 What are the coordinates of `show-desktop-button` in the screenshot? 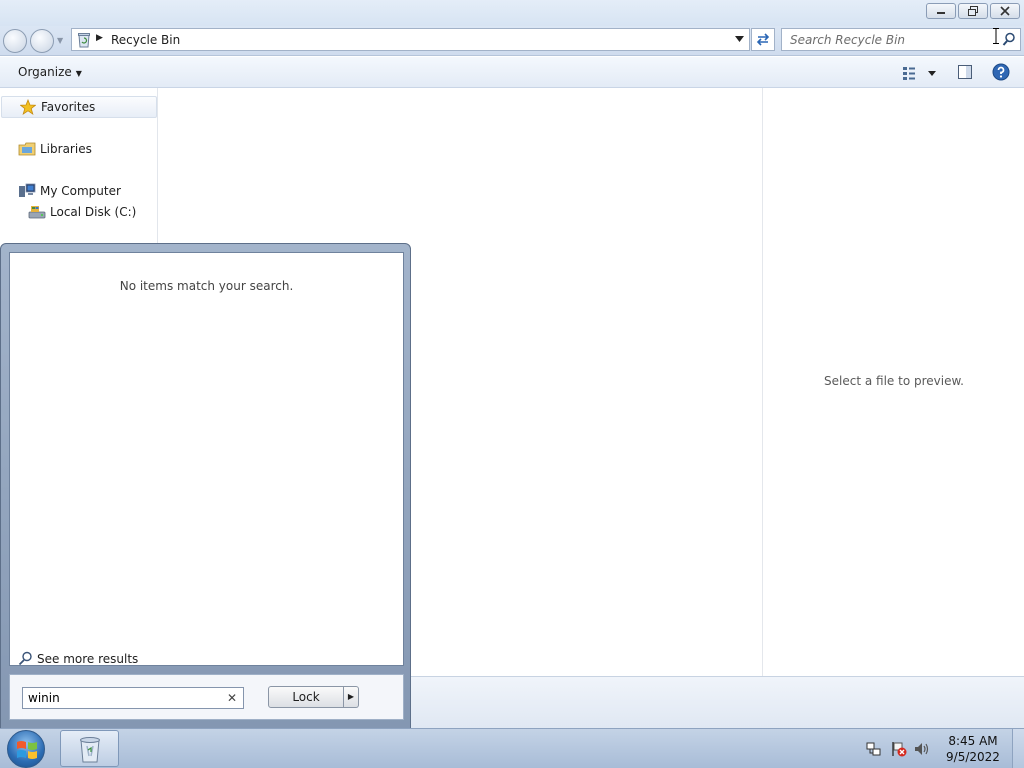 It's located at (1018, 748).